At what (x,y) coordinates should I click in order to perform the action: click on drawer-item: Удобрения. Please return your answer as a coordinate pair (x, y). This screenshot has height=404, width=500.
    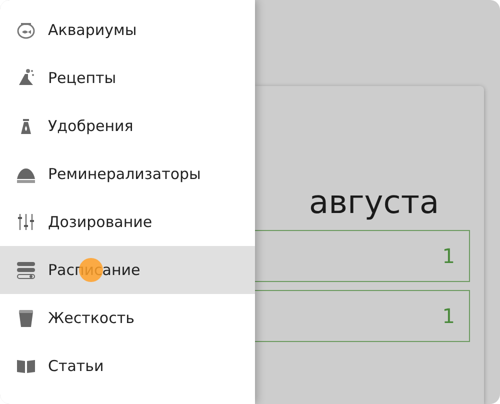
    Looking at the image, I should click on (127, 126).